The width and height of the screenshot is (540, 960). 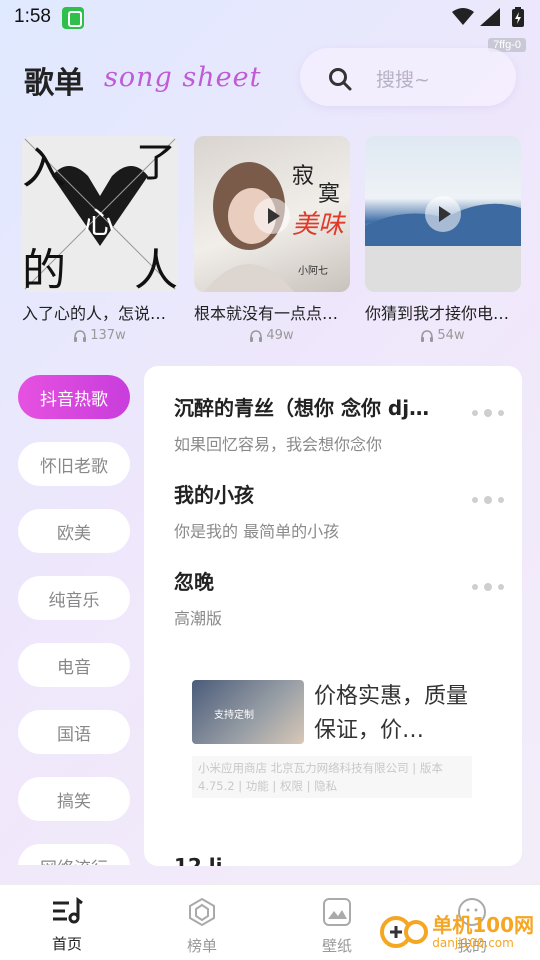 What do you see at coordinates (318, 225) in the screenshot?
I see `cover-text: 美味` at bounding box center [318, 225].